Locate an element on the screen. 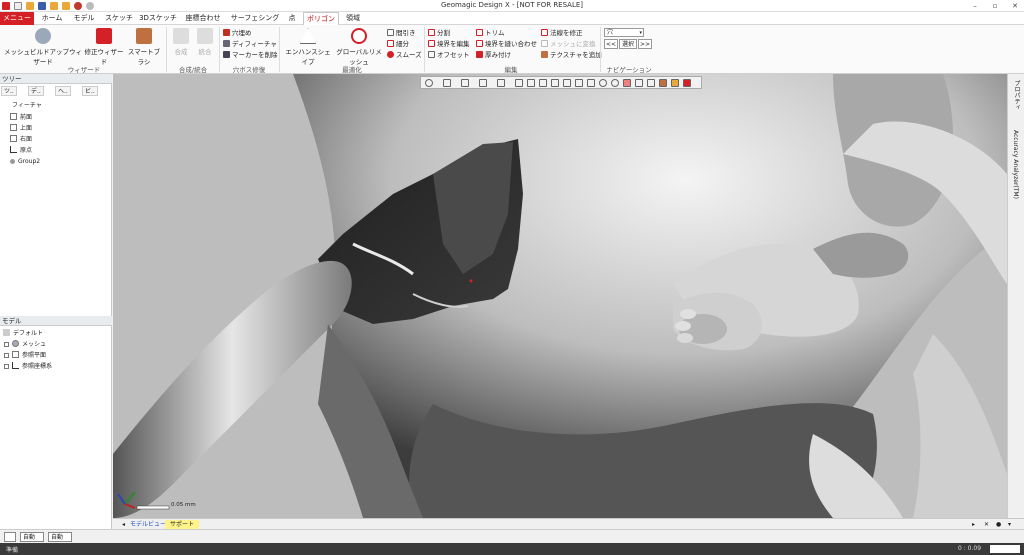 Image resolution: width=1024 pixels, height=555 pixels. group-label-navigation: ナビゲーション is located at coordinates (629, 70).